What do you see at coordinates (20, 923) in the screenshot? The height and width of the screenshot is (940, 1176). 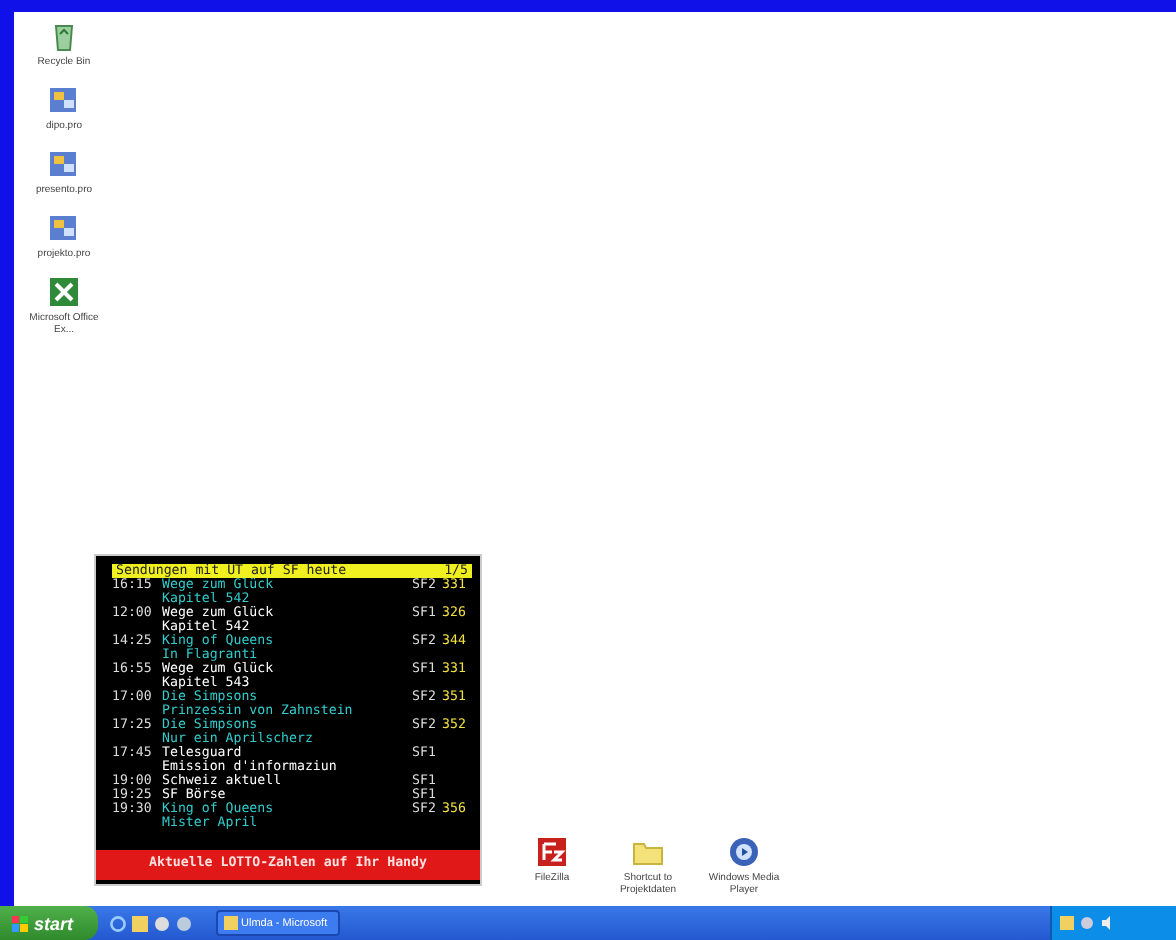 I see `windows-logo-icon` at bounding box center [20, 923].